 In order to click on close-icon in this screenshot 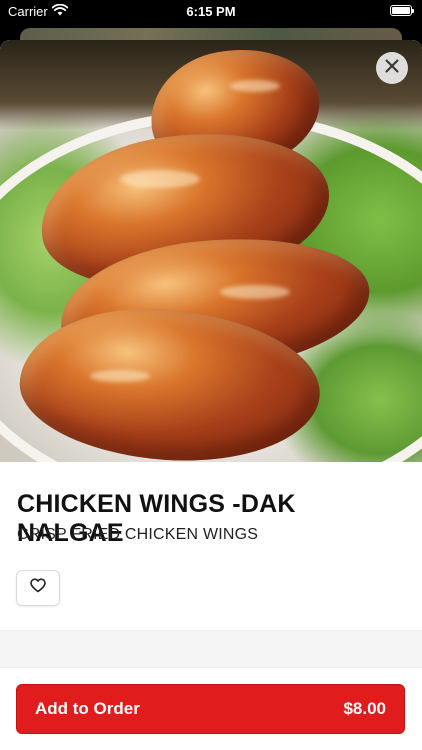, I will do `click(392, 68)`.